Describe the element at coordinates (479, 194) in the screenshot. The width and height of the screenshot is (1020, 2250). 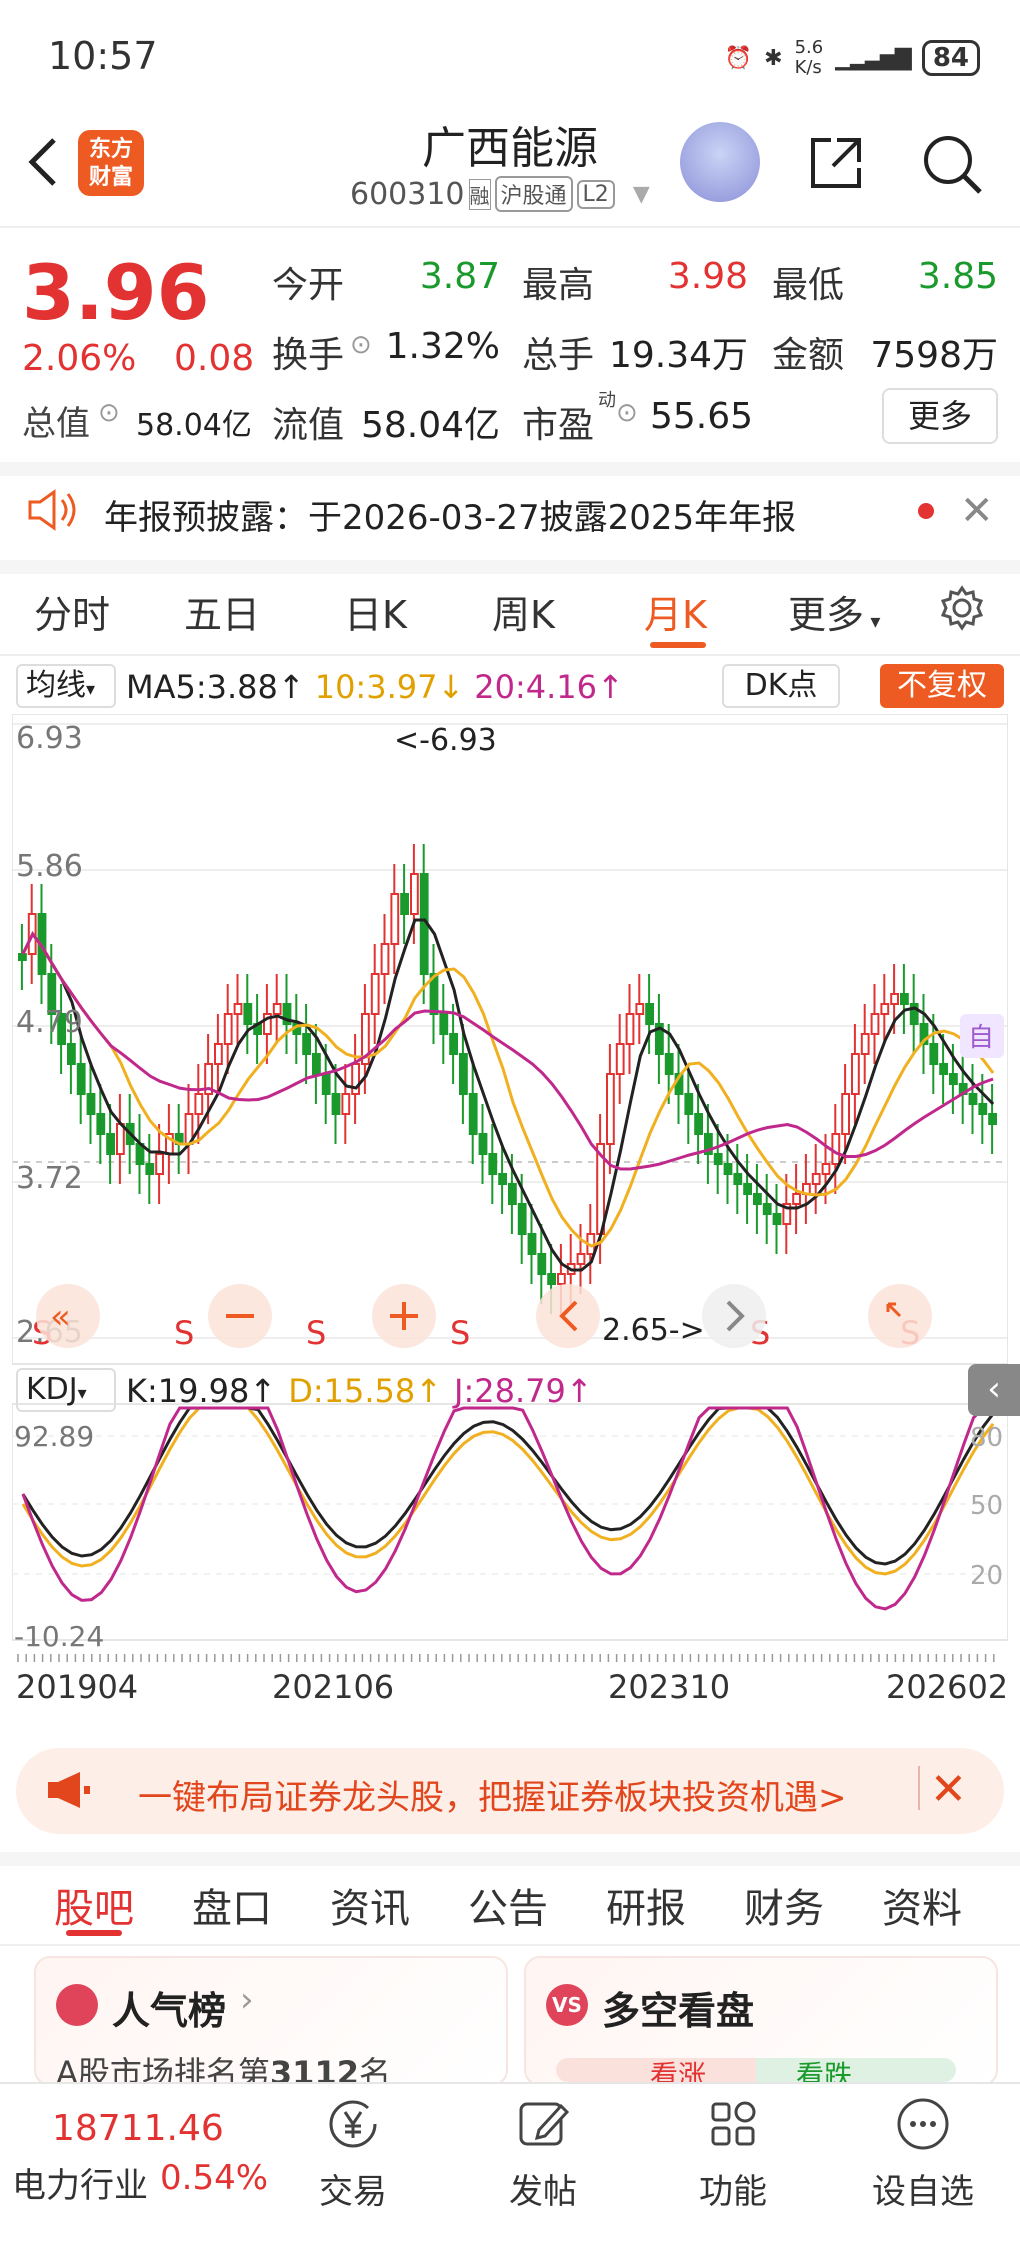
I see `margin-tag: 融` at that location.